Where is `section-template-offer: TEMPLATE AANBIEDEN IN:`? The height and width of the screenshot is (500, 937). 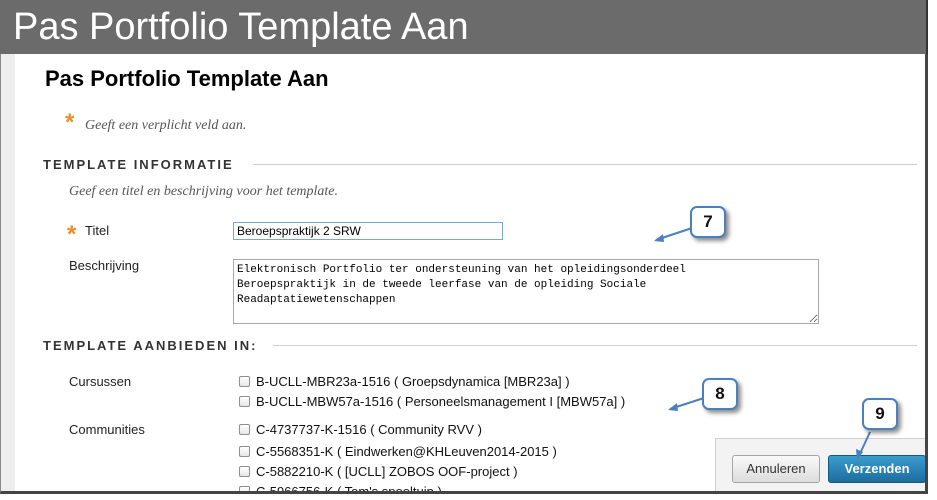 section-template-offer: TEMPLATE AANBIEDEN IN: is located at coordinates (150, 345).